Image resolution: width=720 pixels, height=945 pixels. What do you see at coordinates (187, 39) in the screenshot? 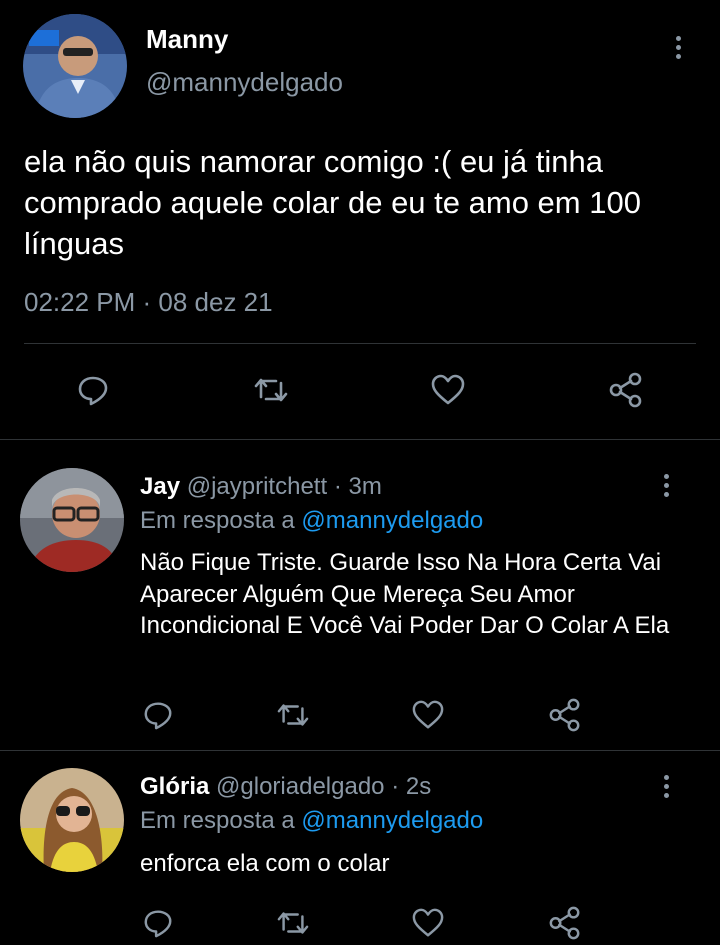
I see `author-name: Manny` at bounding box center [187, 39].